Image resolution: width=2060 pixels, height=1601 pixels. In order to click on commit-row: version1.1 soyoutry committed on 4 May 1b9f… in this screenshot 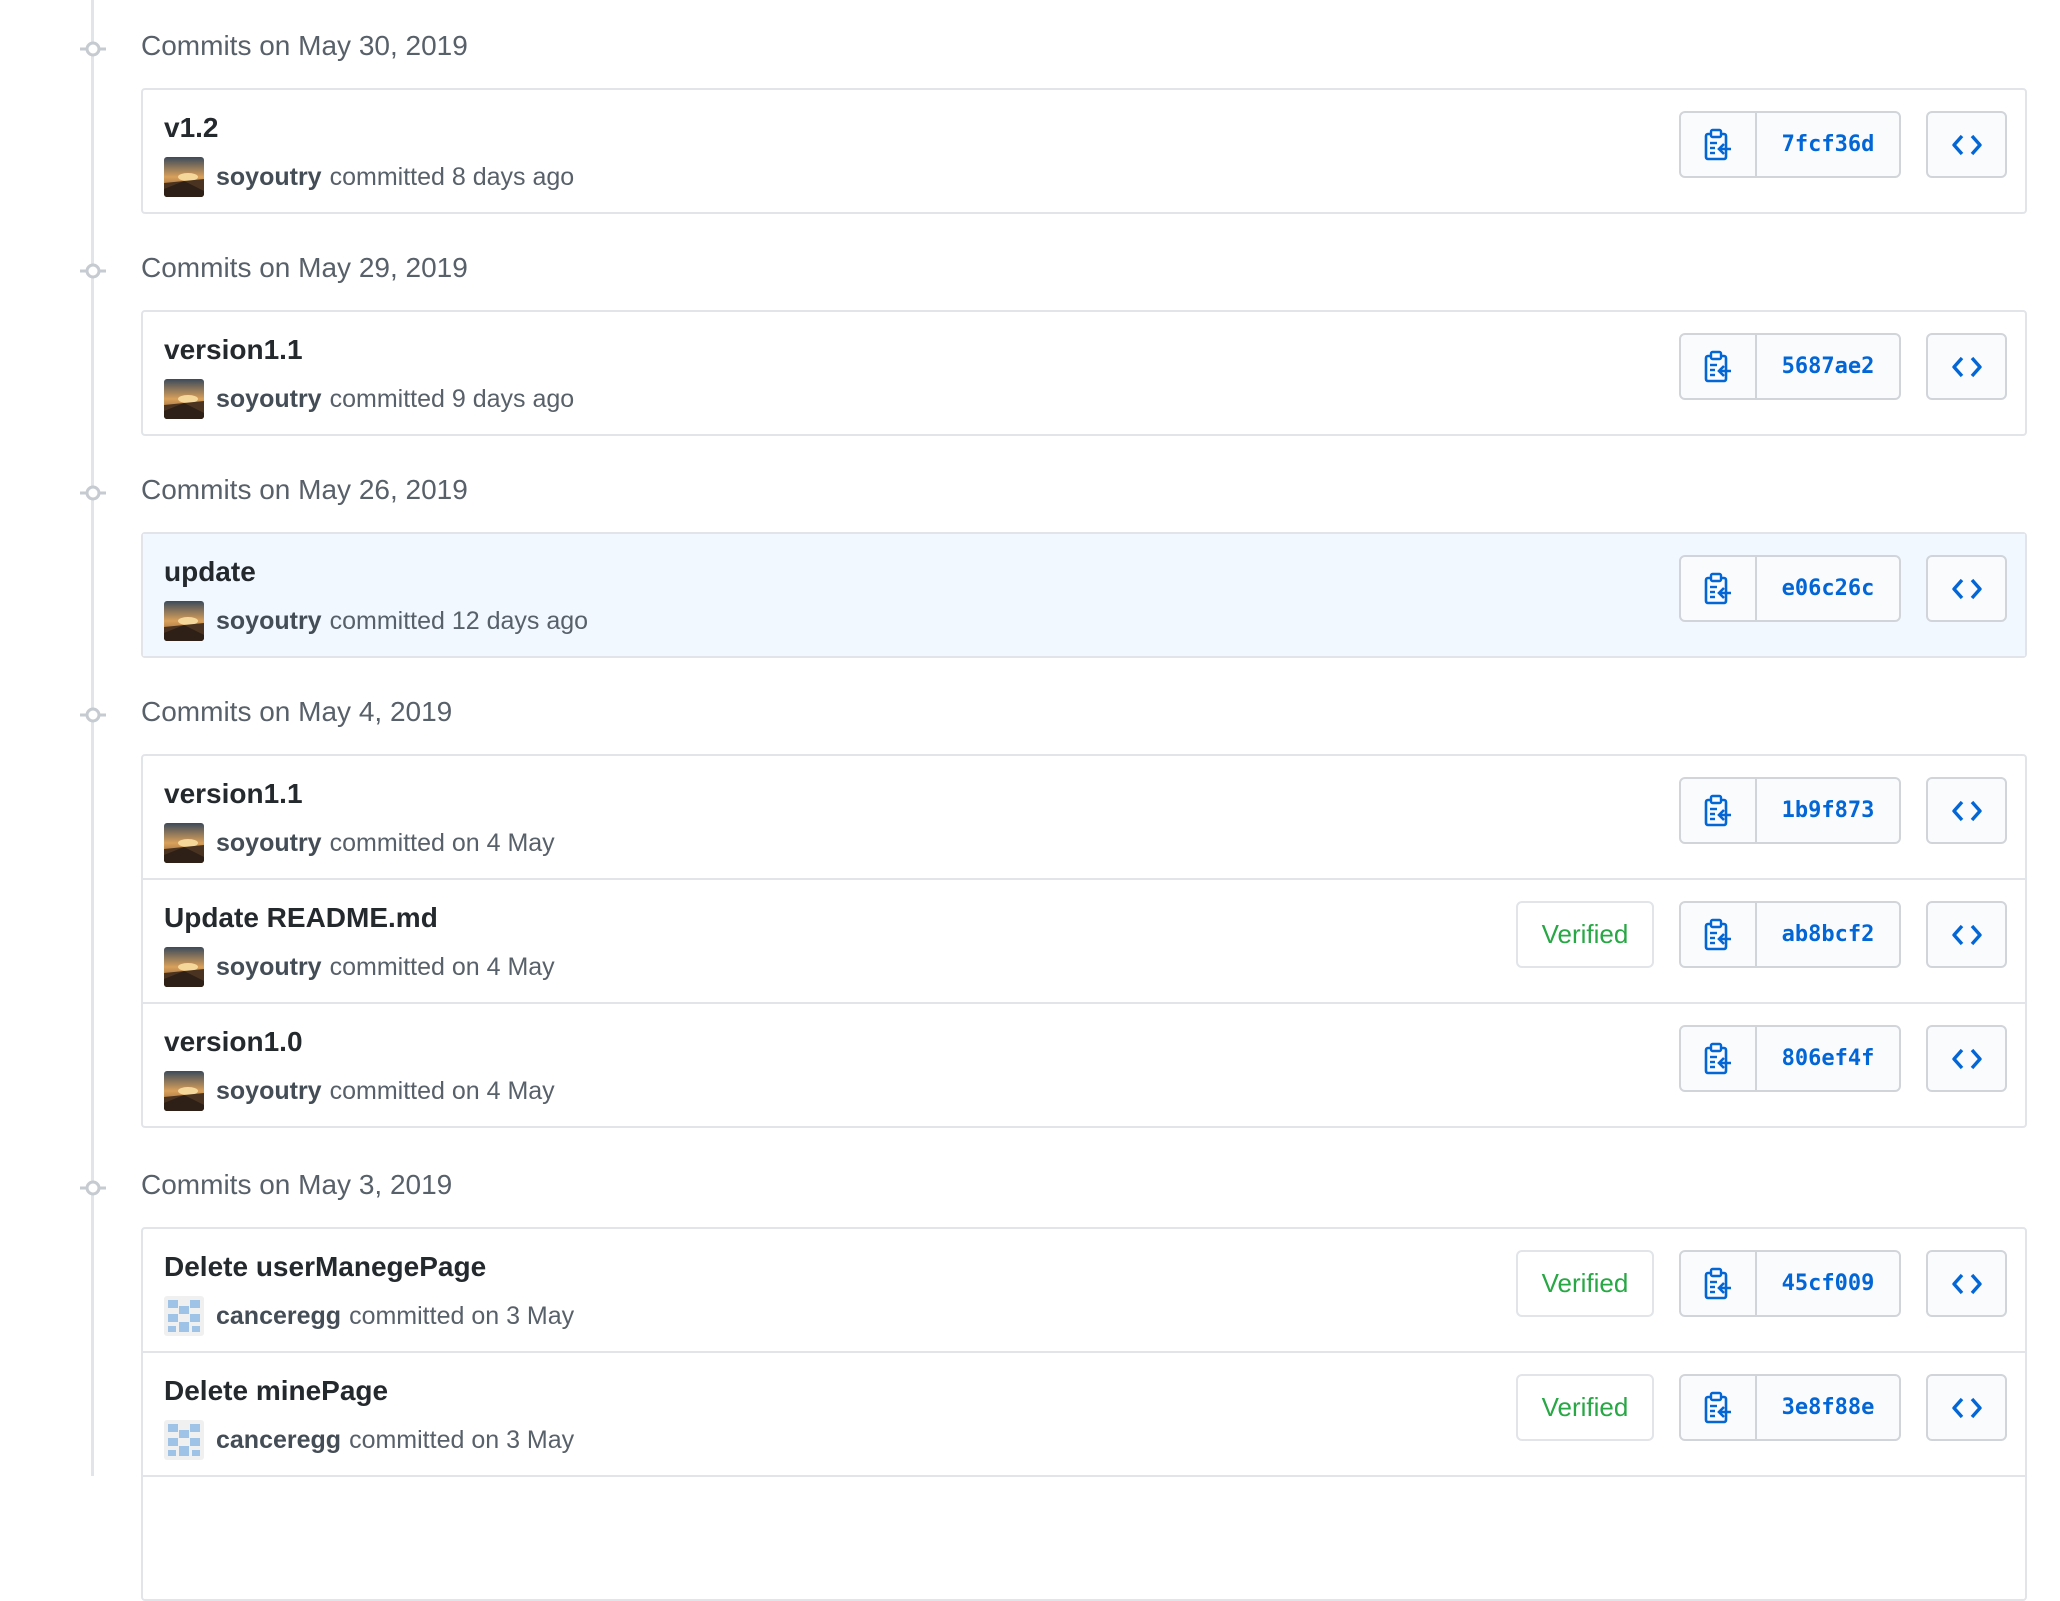, I will do `click(1084, 817)`.